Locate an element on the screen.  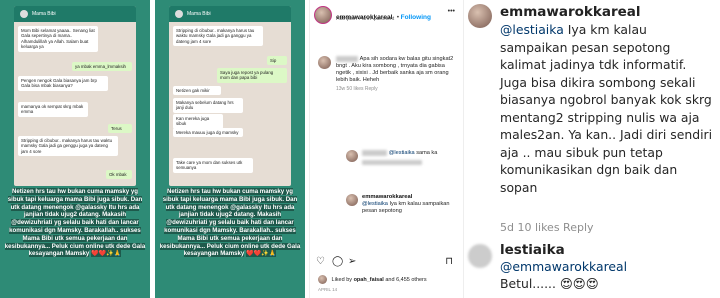
mention-link: @emmawarokkareal is located at coordinates (563, 266).